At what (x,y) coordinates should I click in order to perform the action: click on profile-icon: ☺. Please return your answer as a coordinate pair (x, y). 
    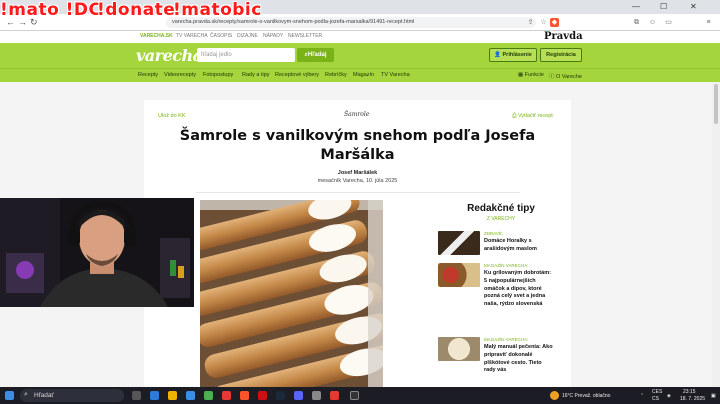
    Looking at the image, I should click on (652, 22).